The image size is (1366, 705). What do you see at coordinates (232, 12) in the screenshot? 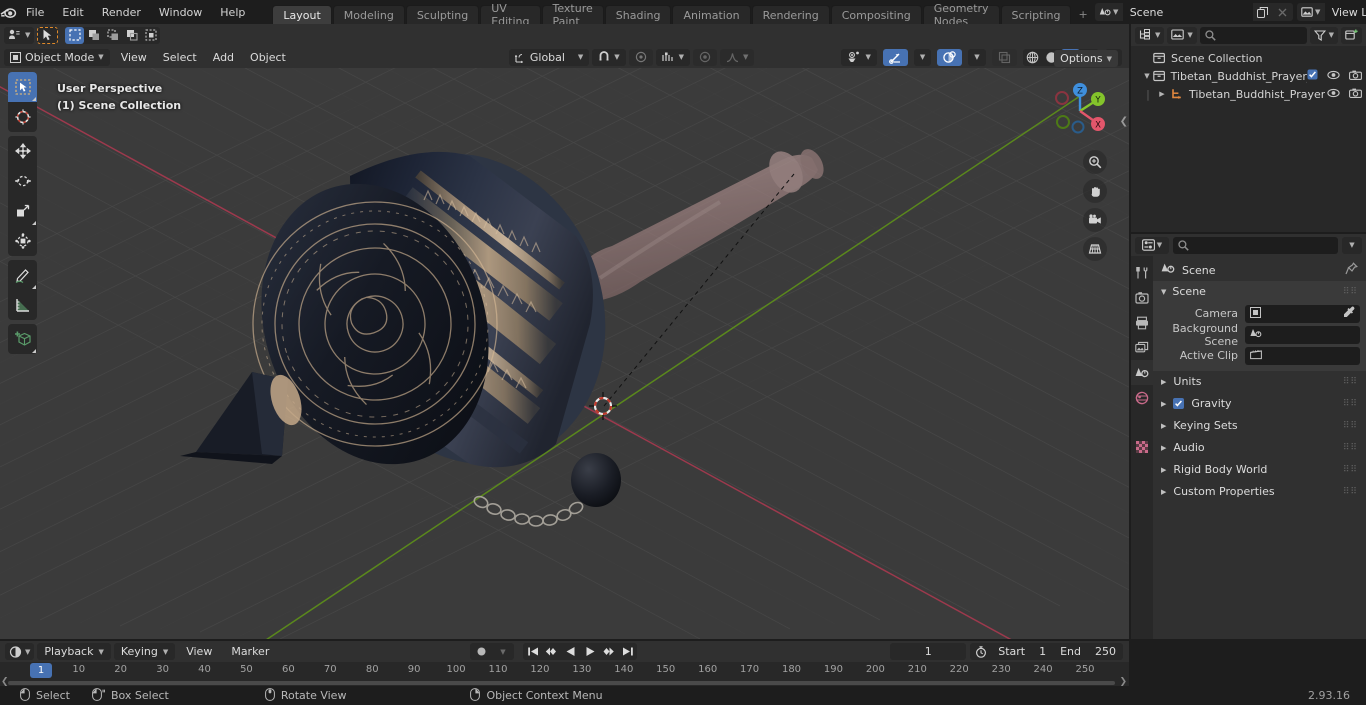
I see `menu-help: Help` at bounding box center [232, 12].